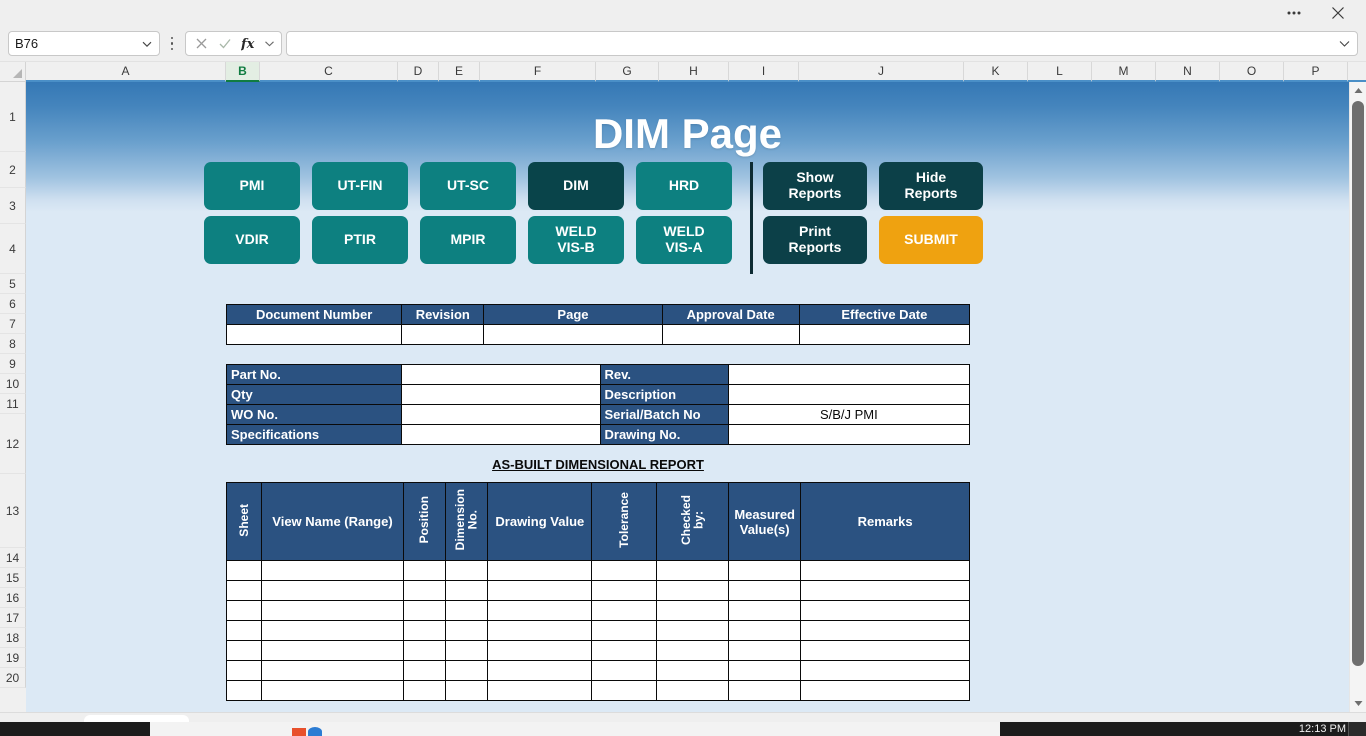 This screenshot has height=736, width=1366. I want to click on row-header-5: 5, so click(13, 284).